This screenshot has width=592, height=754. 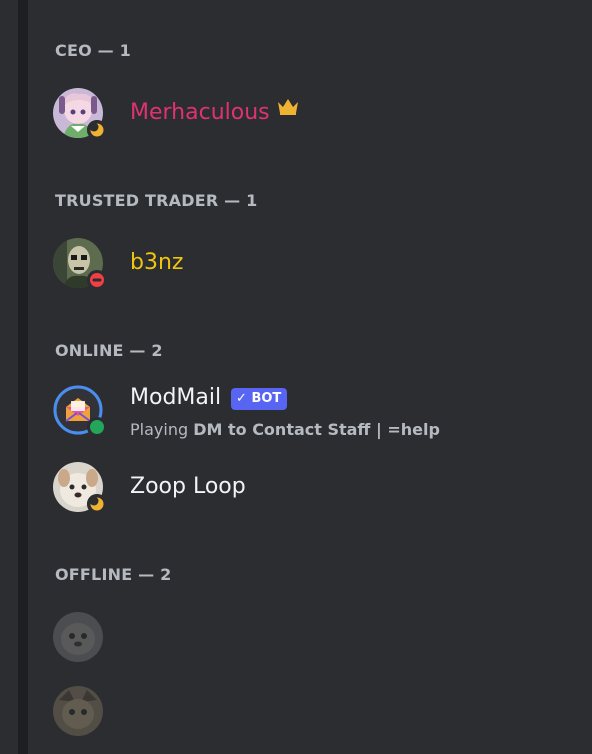 What do you see at coordinates (157, 262) in the screenshot?
I see `member-name: b3nz` at bounding box center [157, 262].